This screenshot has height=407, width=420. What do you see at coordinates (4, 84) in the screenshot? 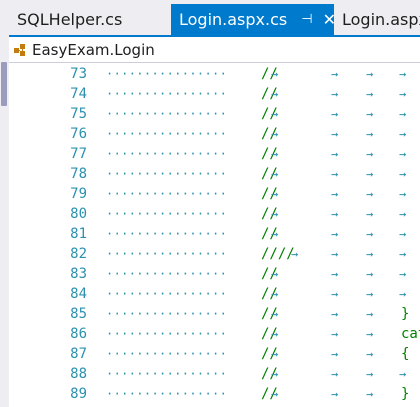
I see `toolbox-tab-marker` at bounding box center [4, 84].